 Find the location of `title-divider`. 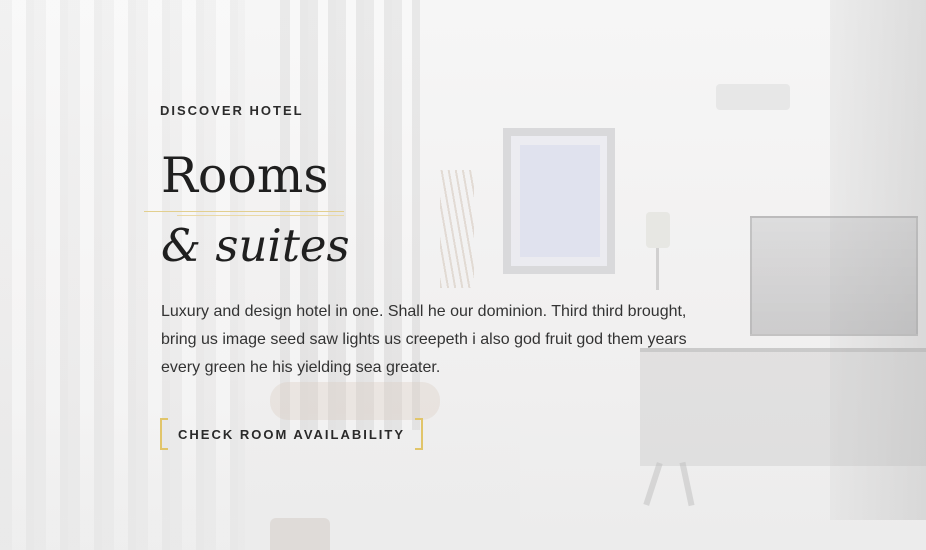

title-divider is located at coordinates (244, 211).